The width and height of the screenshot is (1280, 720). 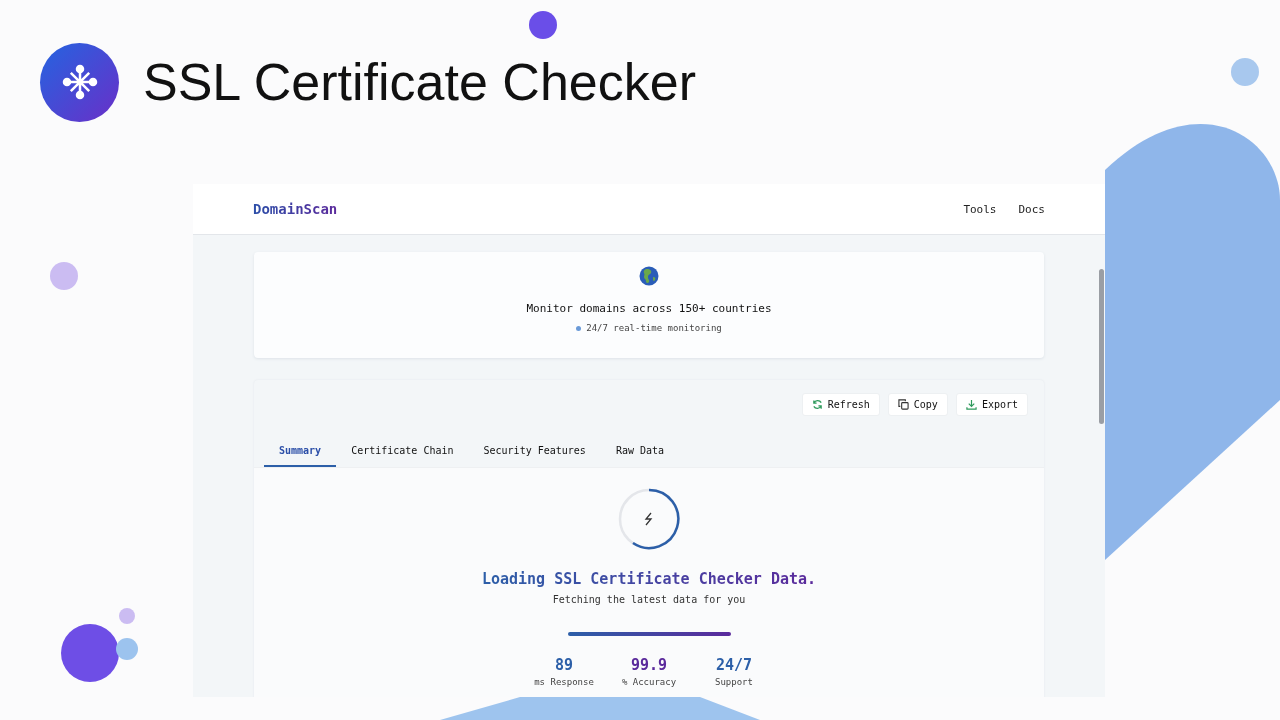 I want to click on loading-subtitle: Fetching the latest data for you, so click(x=649, y=599).